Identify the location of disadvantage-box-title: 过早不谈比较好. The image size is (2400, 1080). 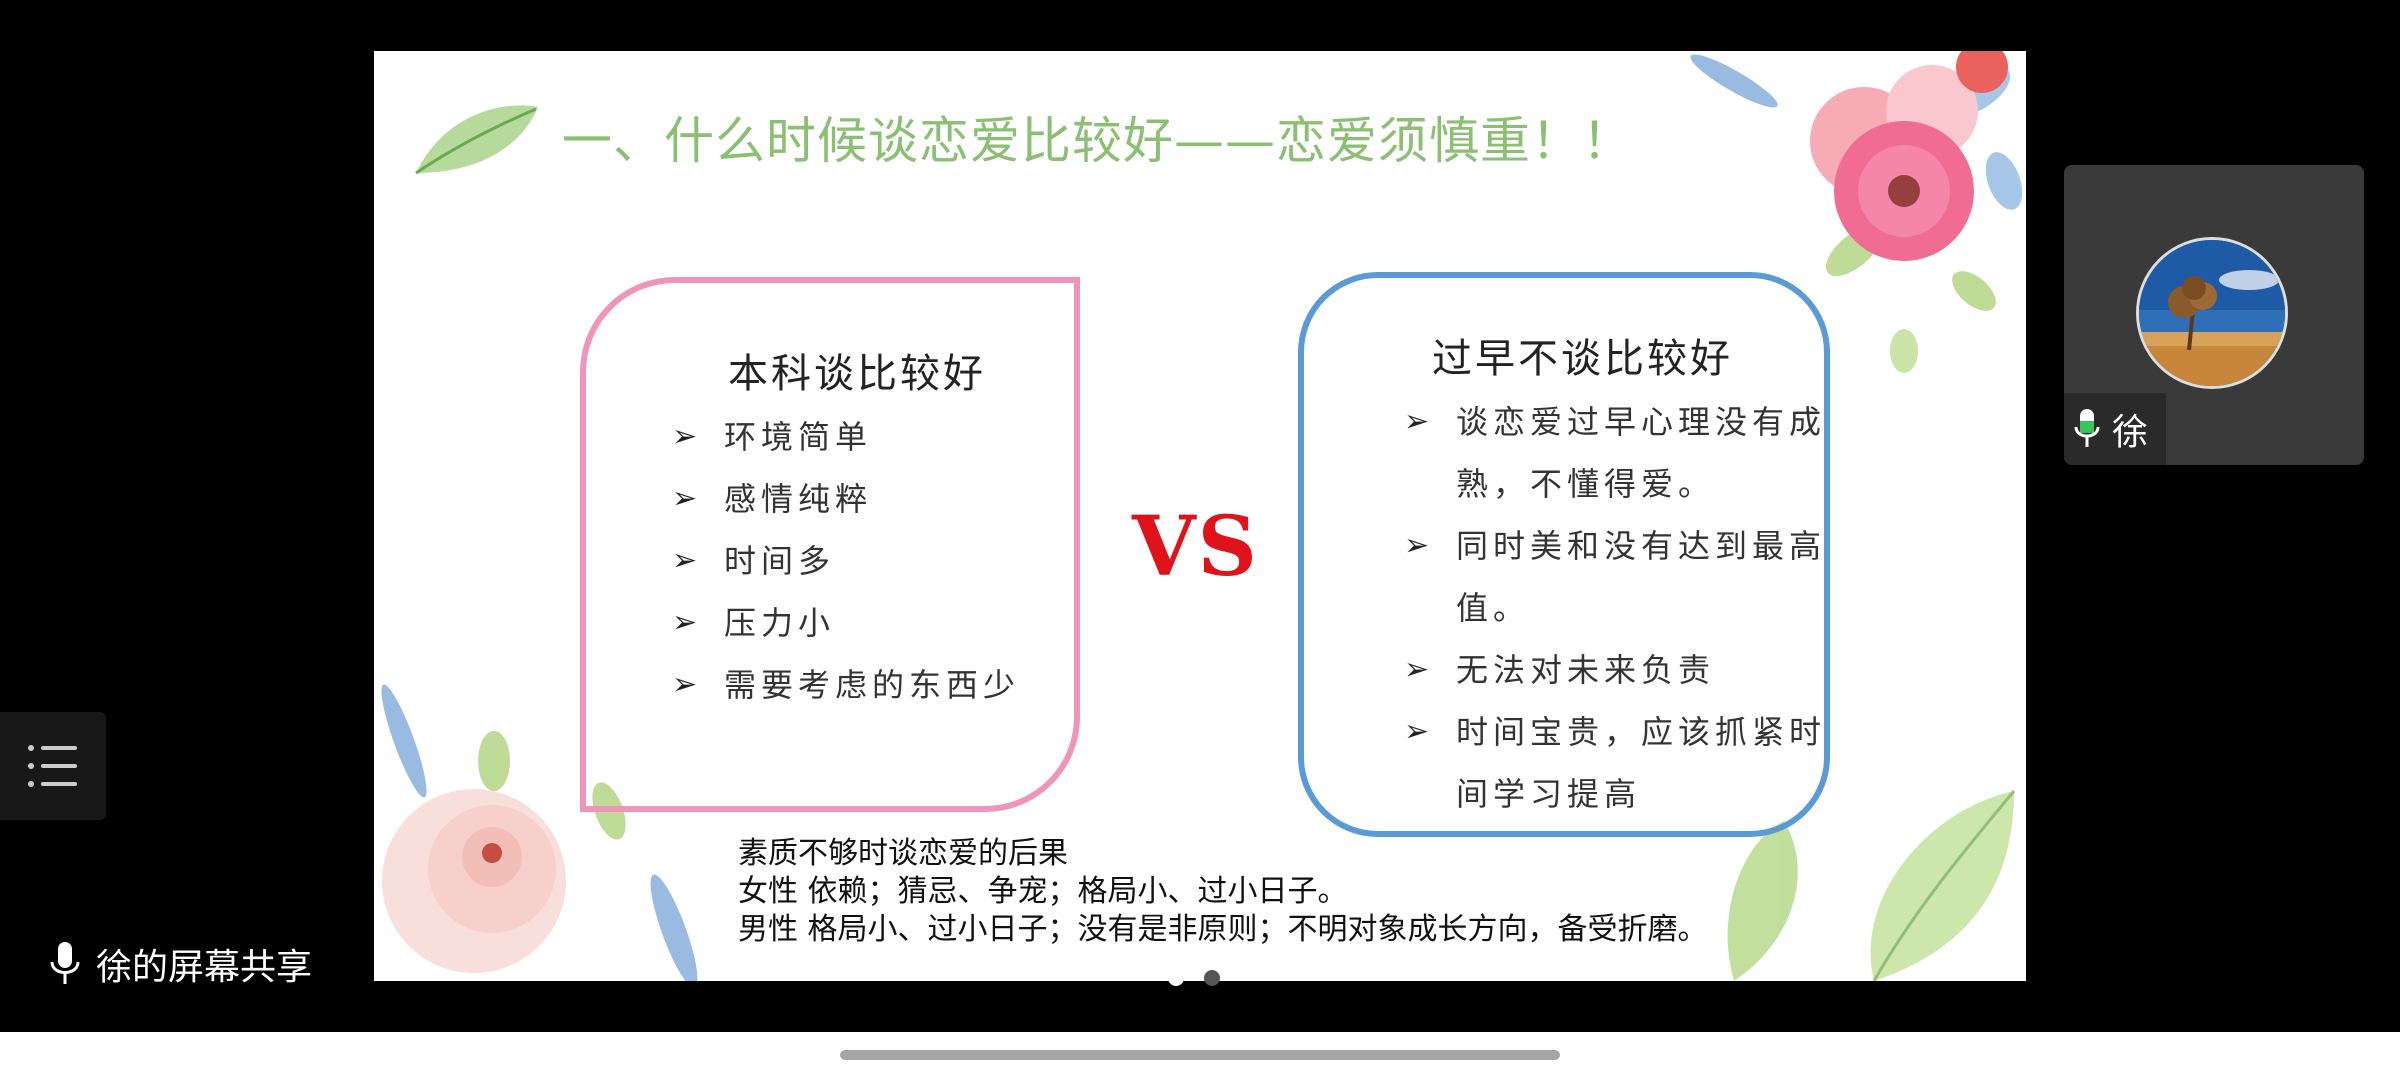
(1582, 359).